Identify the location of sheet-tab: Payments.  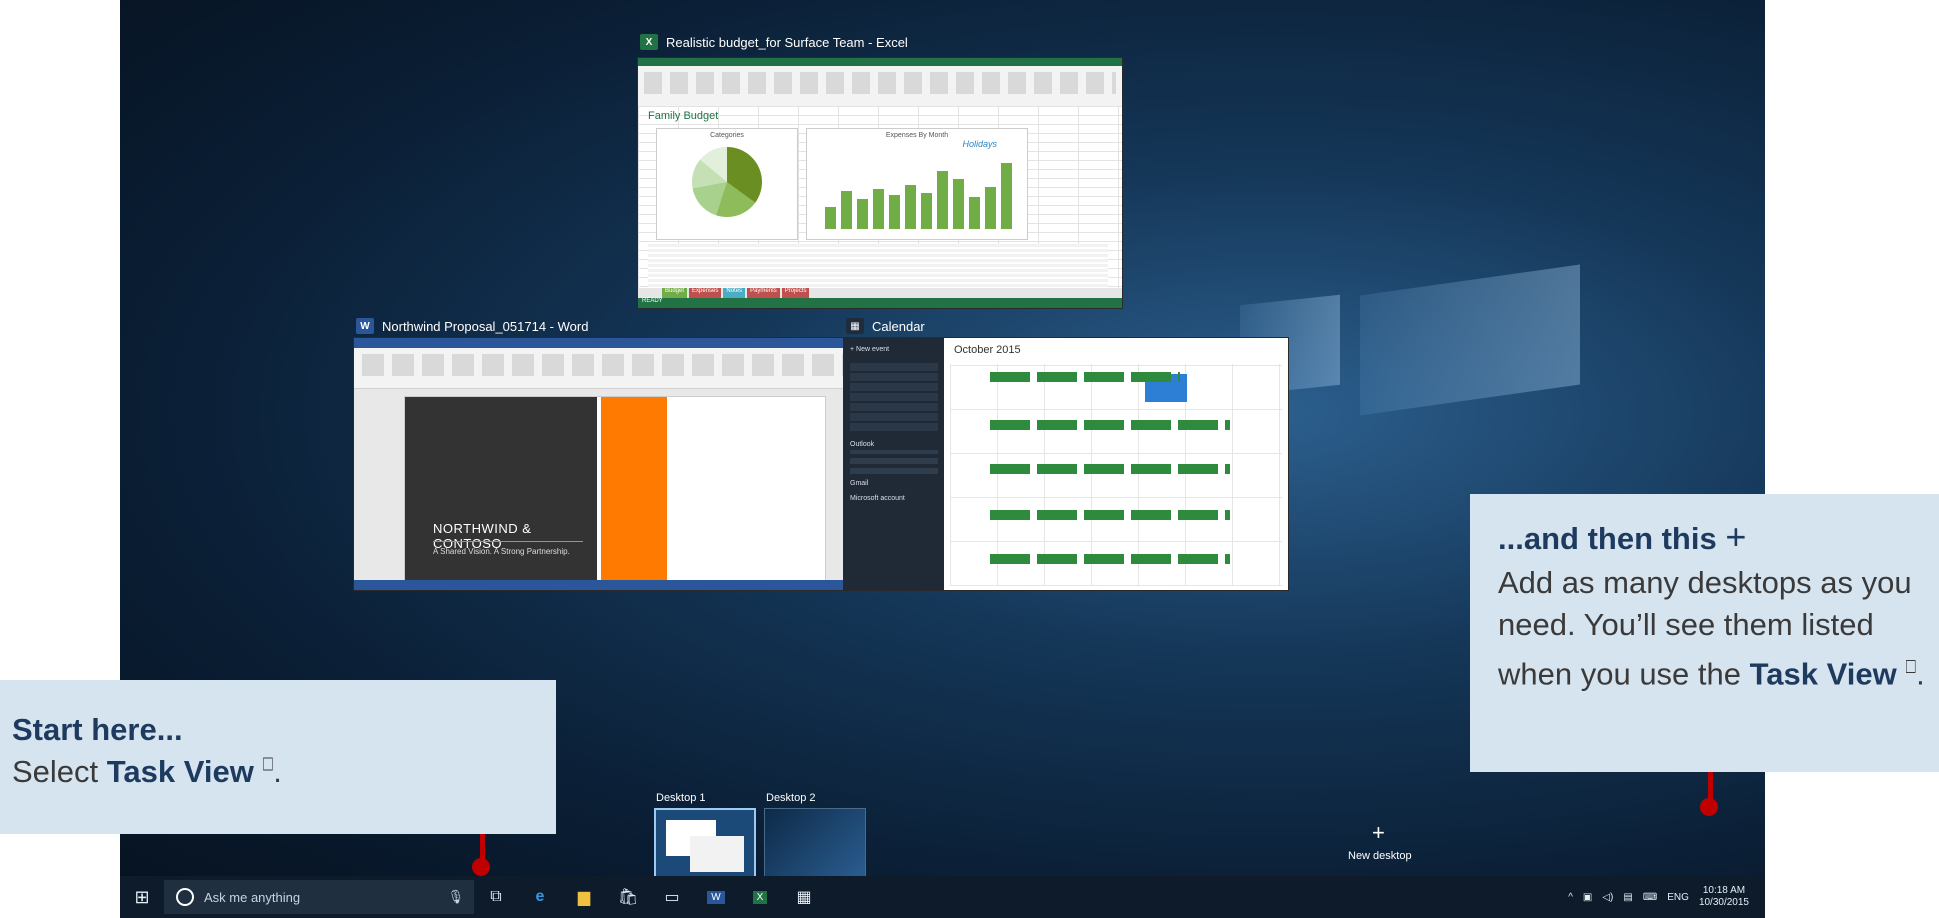
(763, 293).